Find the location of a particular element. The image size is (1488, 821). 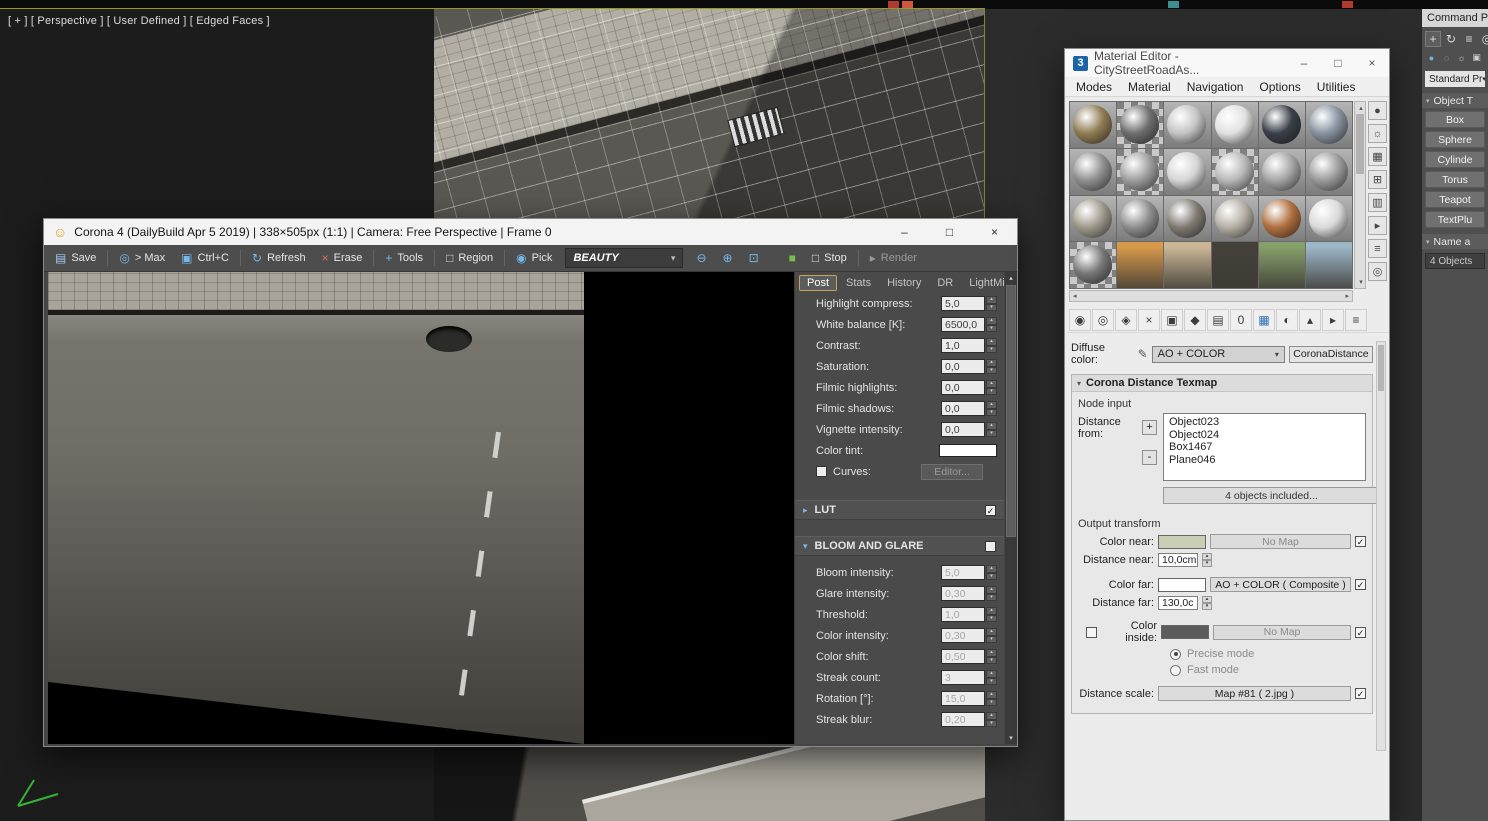

setting-value-input: 0,30 is located at coordinates (963, 593).